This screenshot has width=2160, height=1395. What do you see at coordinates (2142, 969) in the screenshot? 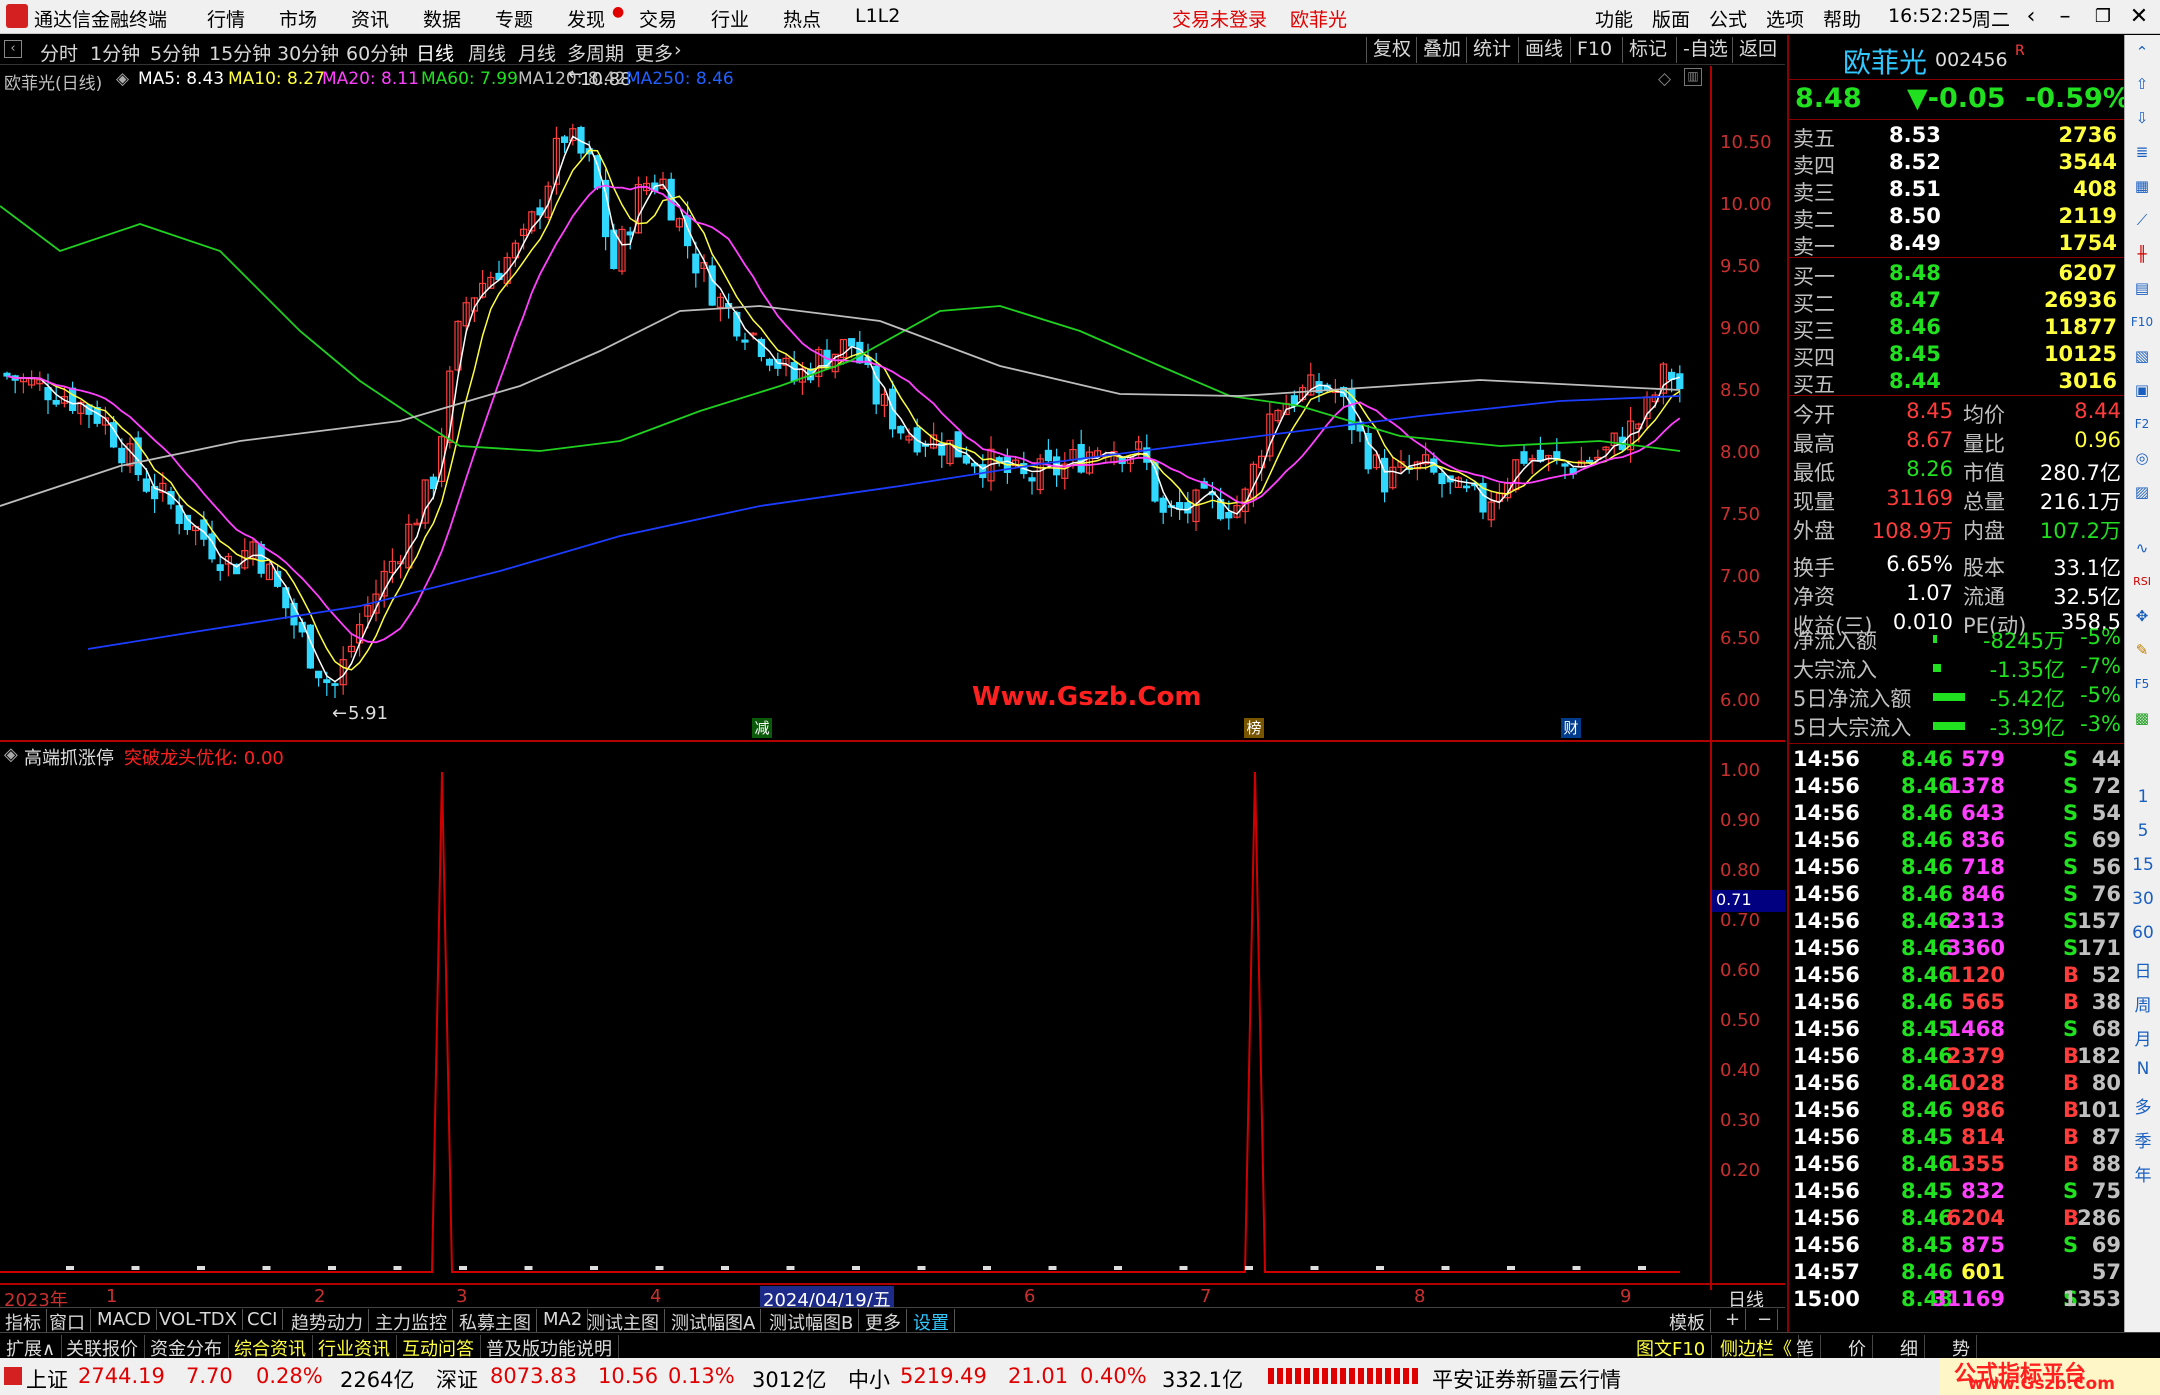
I see `side-period-6: 日` at bounding box center [2142, 969].